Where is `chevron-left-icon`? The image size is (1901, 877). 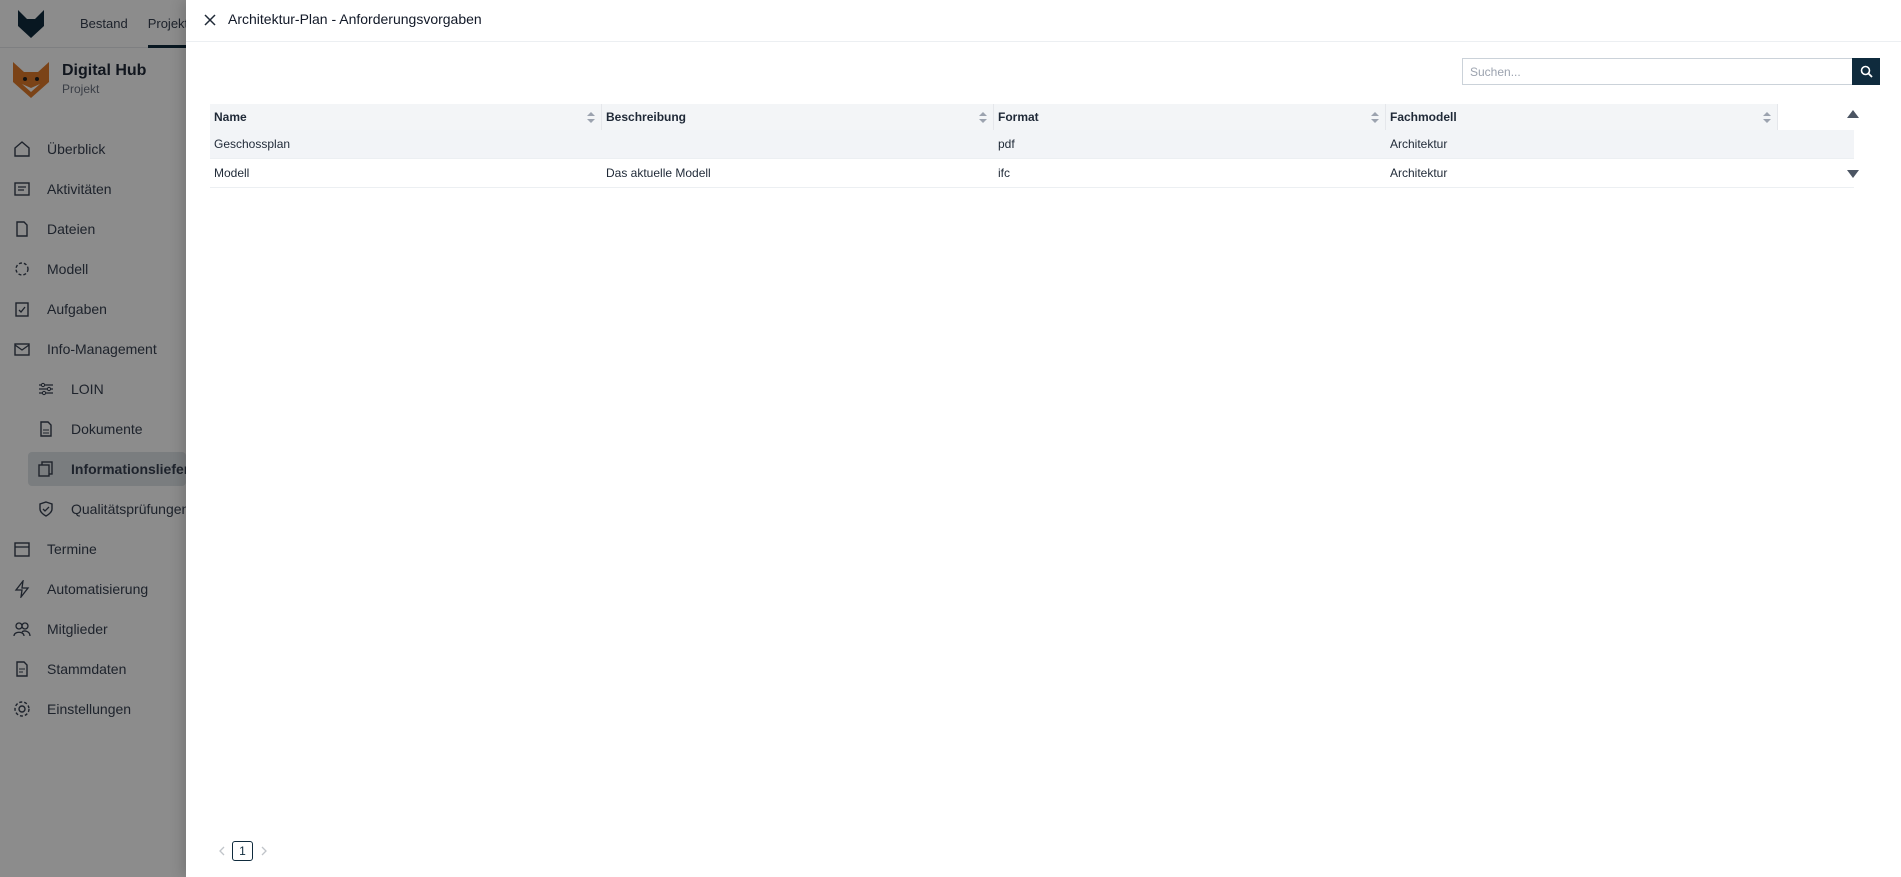
chevron-left-icon is located at coordinates (221, 851).